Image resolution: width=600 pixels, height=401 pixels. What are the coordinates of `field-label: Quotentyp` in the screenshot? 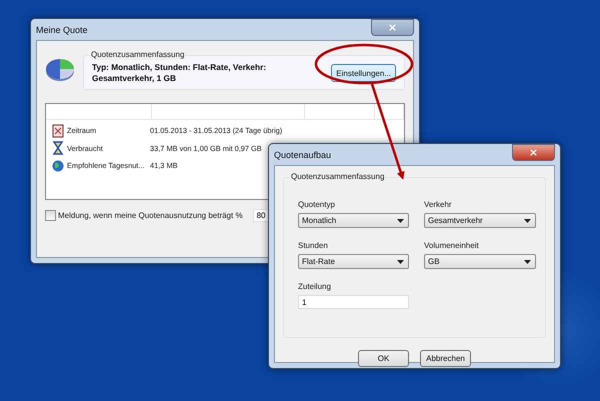 It's located at (317, 204).